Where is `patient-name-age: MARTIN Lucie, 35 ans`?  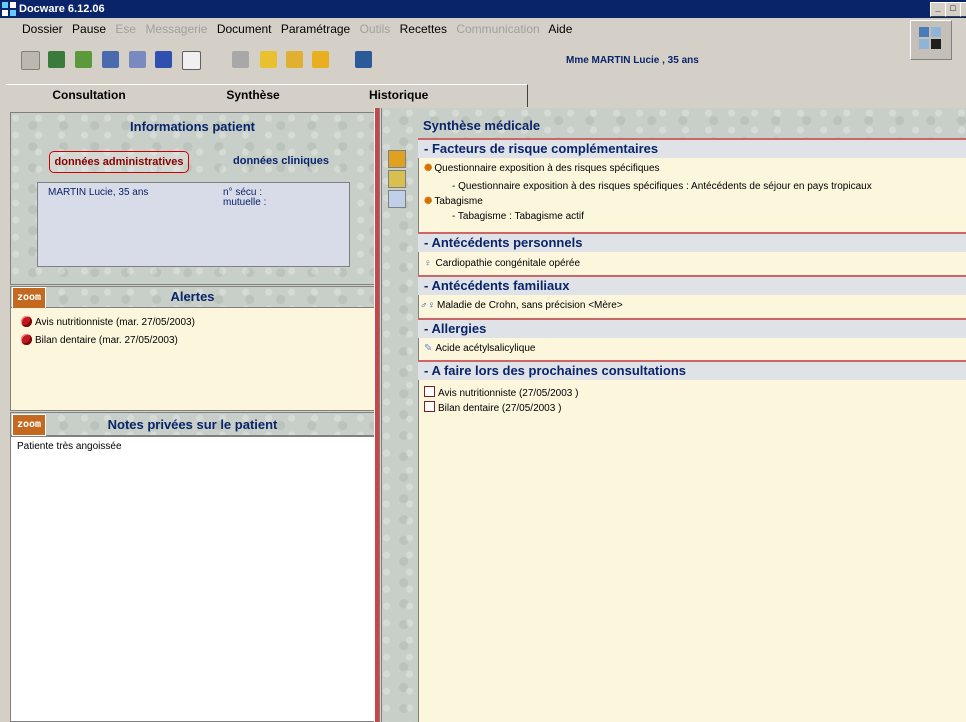 patient-name-age: MARTIN Lucie, 35 ans is located at coordinates (98, 192).